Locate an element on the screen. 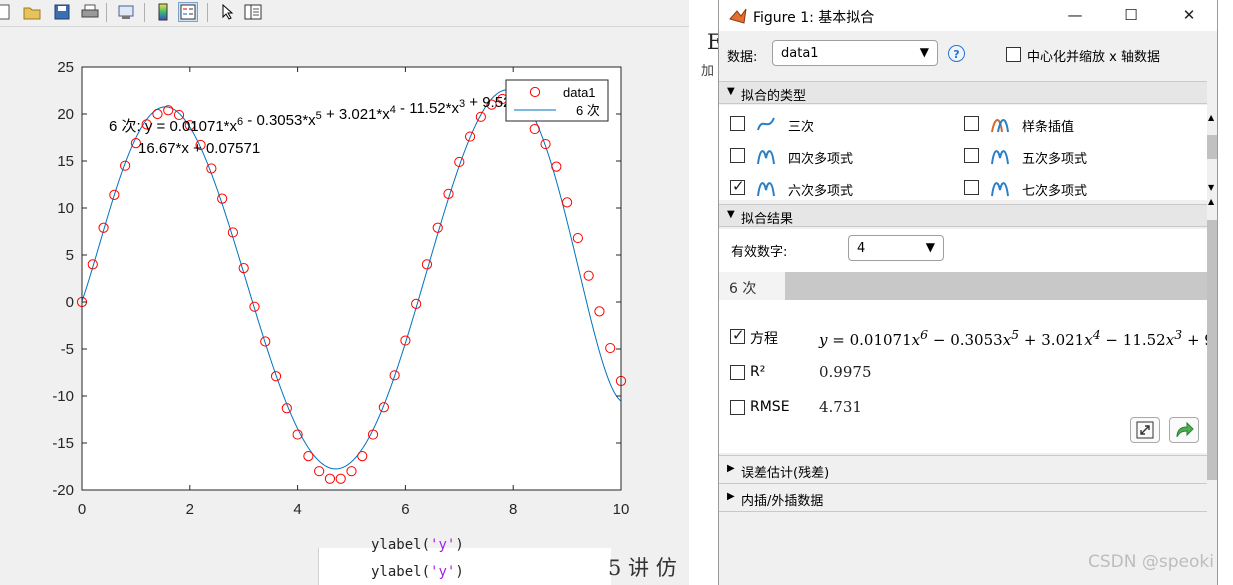  window-title: Figure 1: 基本拟合 is located at coordinates (814, 18).